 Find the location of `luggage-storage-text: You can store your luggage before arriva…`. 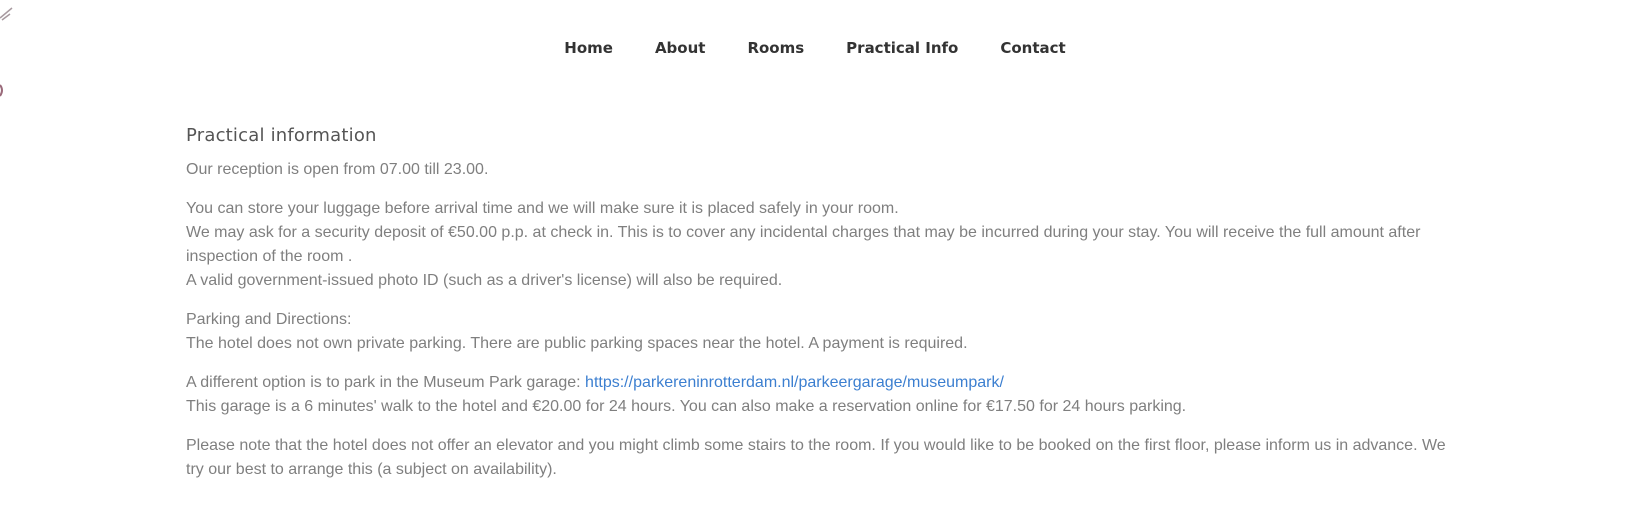

luggage-storage-text: You can store your luggage before arriva… is located at coordinates (542, 208).